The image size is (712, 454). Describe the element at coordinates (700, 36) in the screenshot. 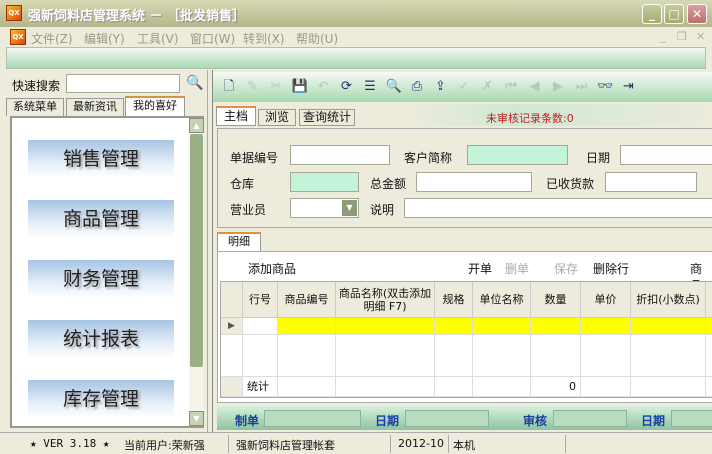

I see `mdi-close-icon: ✕` at that location.